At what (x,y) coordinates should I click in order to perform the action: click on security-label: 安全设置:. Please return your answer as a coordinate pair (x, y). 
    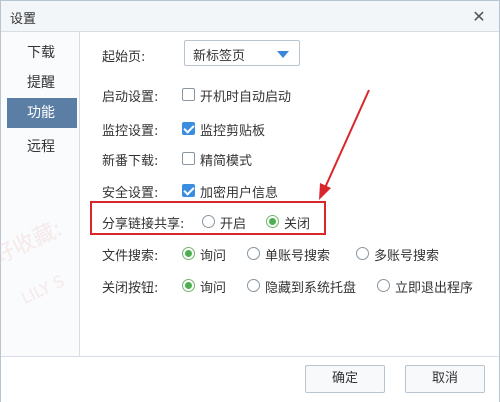
    Looking at the image, I should click on (130, 193).